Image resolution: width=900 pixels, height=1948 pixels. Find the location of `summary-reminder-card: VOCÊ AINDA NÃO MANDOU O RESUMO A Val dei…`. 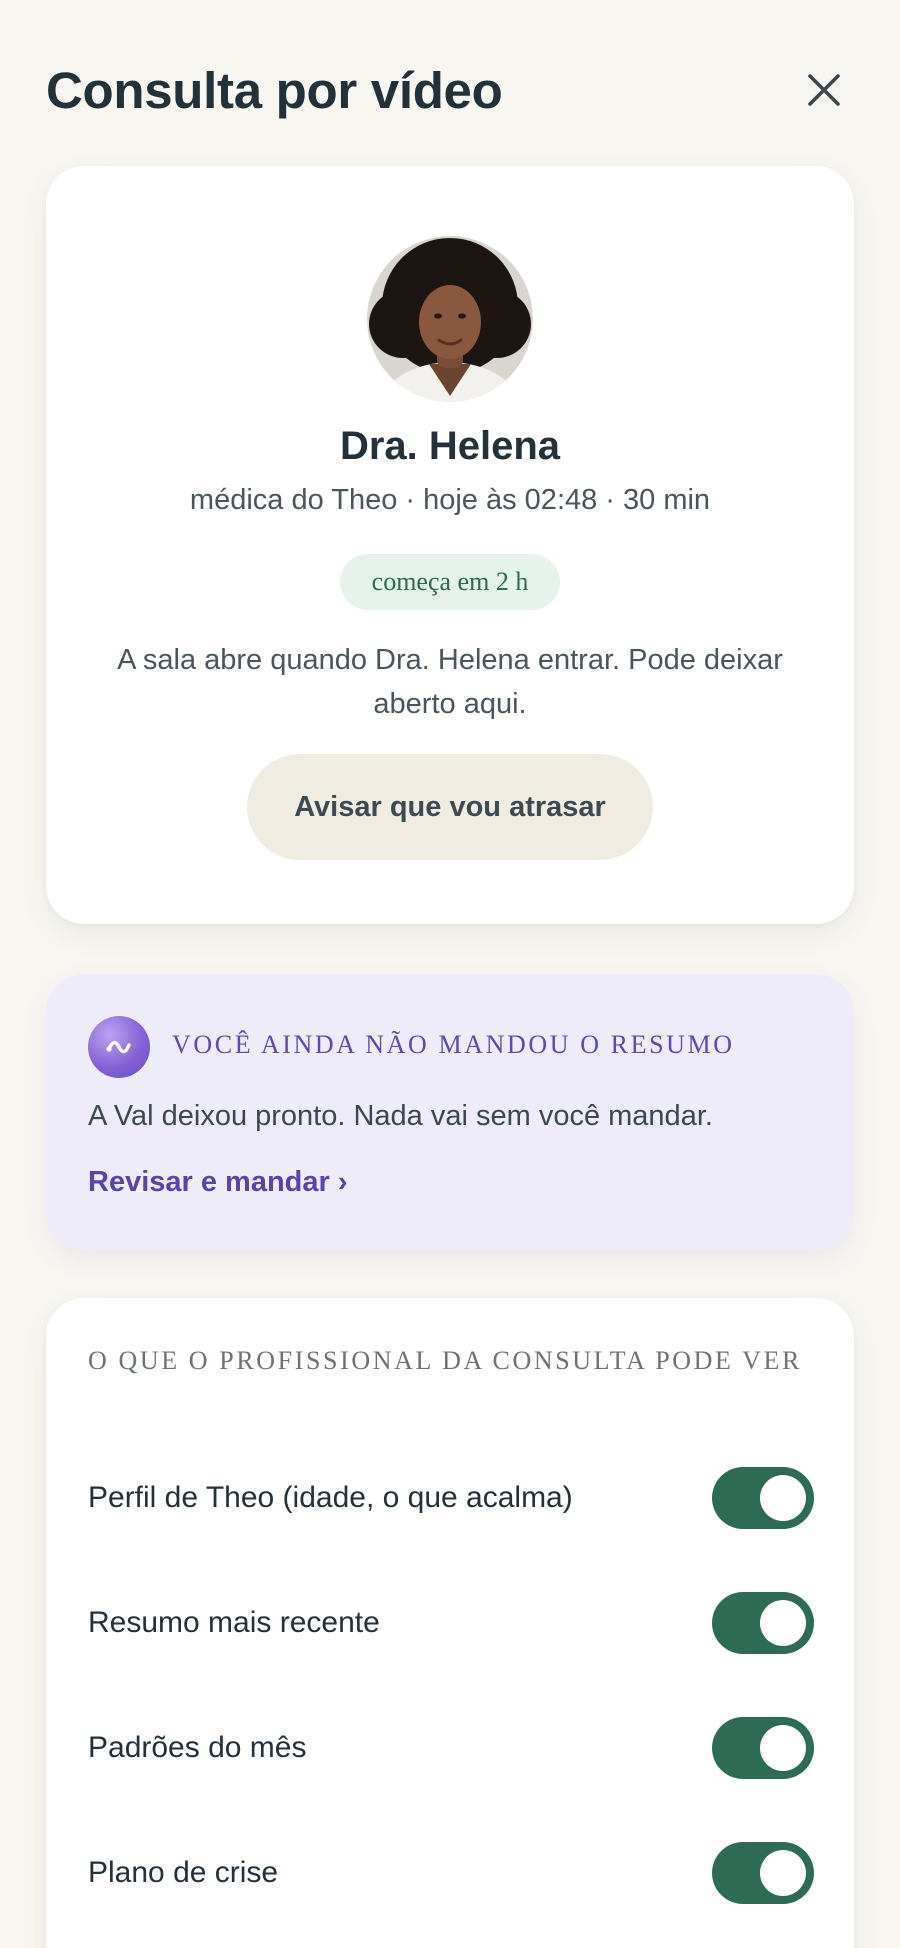

summary-reminder-card: VOCÊ AINDA NÃO MANDOU O RESUMO A Val dei… is located at coordinates (450, 1112).